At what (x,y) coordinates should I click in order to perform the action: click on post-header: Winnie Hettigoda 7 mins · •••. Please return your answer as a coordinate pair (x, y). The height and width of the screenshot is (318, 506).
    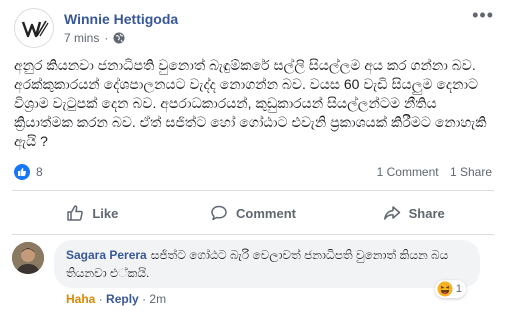
    Looking at the image, I should click on (254, 27).